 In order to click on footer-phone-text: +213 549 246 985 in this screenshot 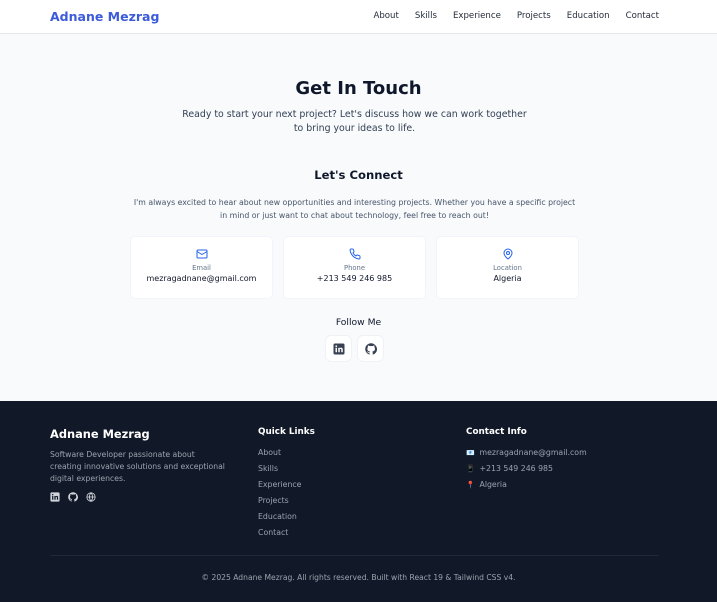, I will do `click(516, 468)`.